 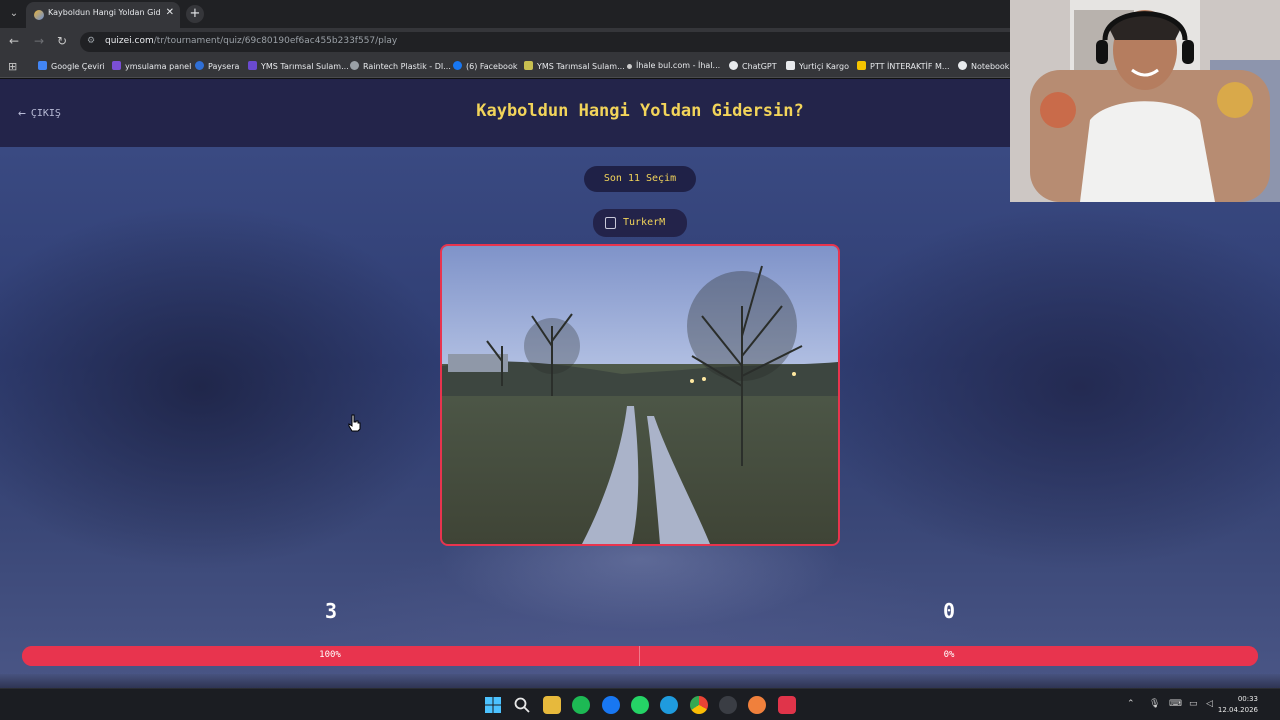 What do you see at coordinates (581, 705) in the screenshot?
I see `spotify-icon` at bounding box center [581, 705].